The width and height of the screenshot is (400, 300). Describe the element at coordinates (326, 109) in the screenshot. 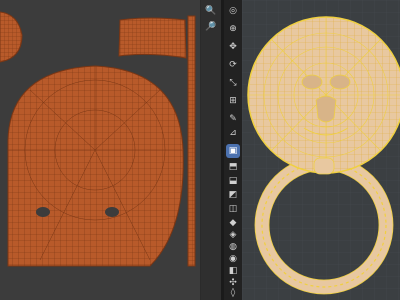

I see `lion-nose` at that location.